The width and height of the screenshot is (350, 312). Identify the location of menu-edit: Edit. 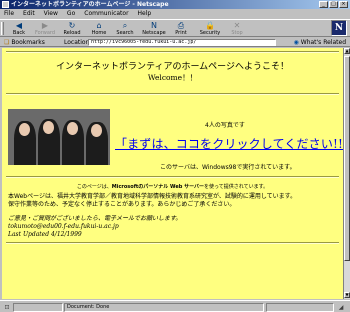
(29, 14).